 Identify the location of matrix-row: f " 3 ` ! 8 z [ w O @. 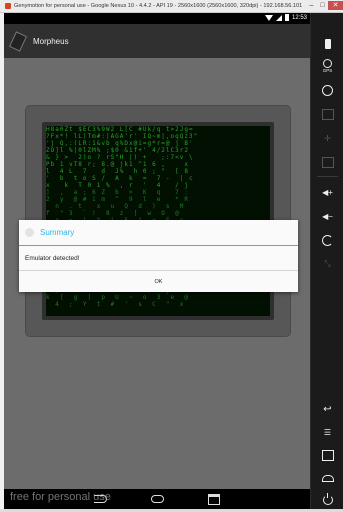
(113, 213).